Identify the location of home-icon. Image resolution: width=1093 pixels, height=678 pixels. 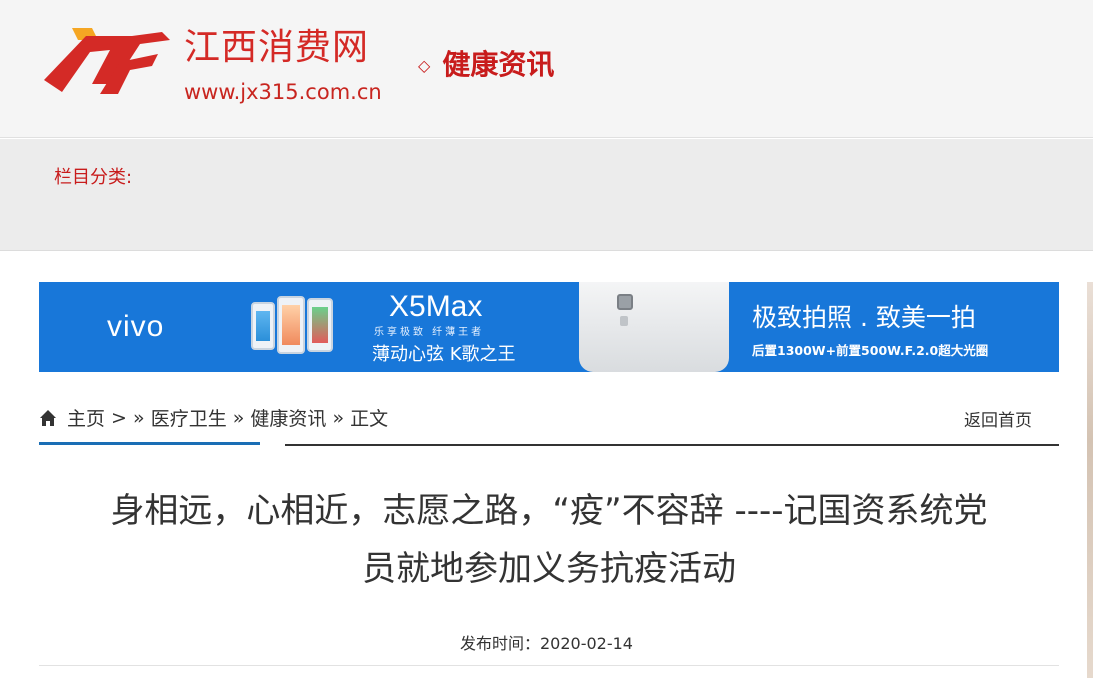
(48, 417).